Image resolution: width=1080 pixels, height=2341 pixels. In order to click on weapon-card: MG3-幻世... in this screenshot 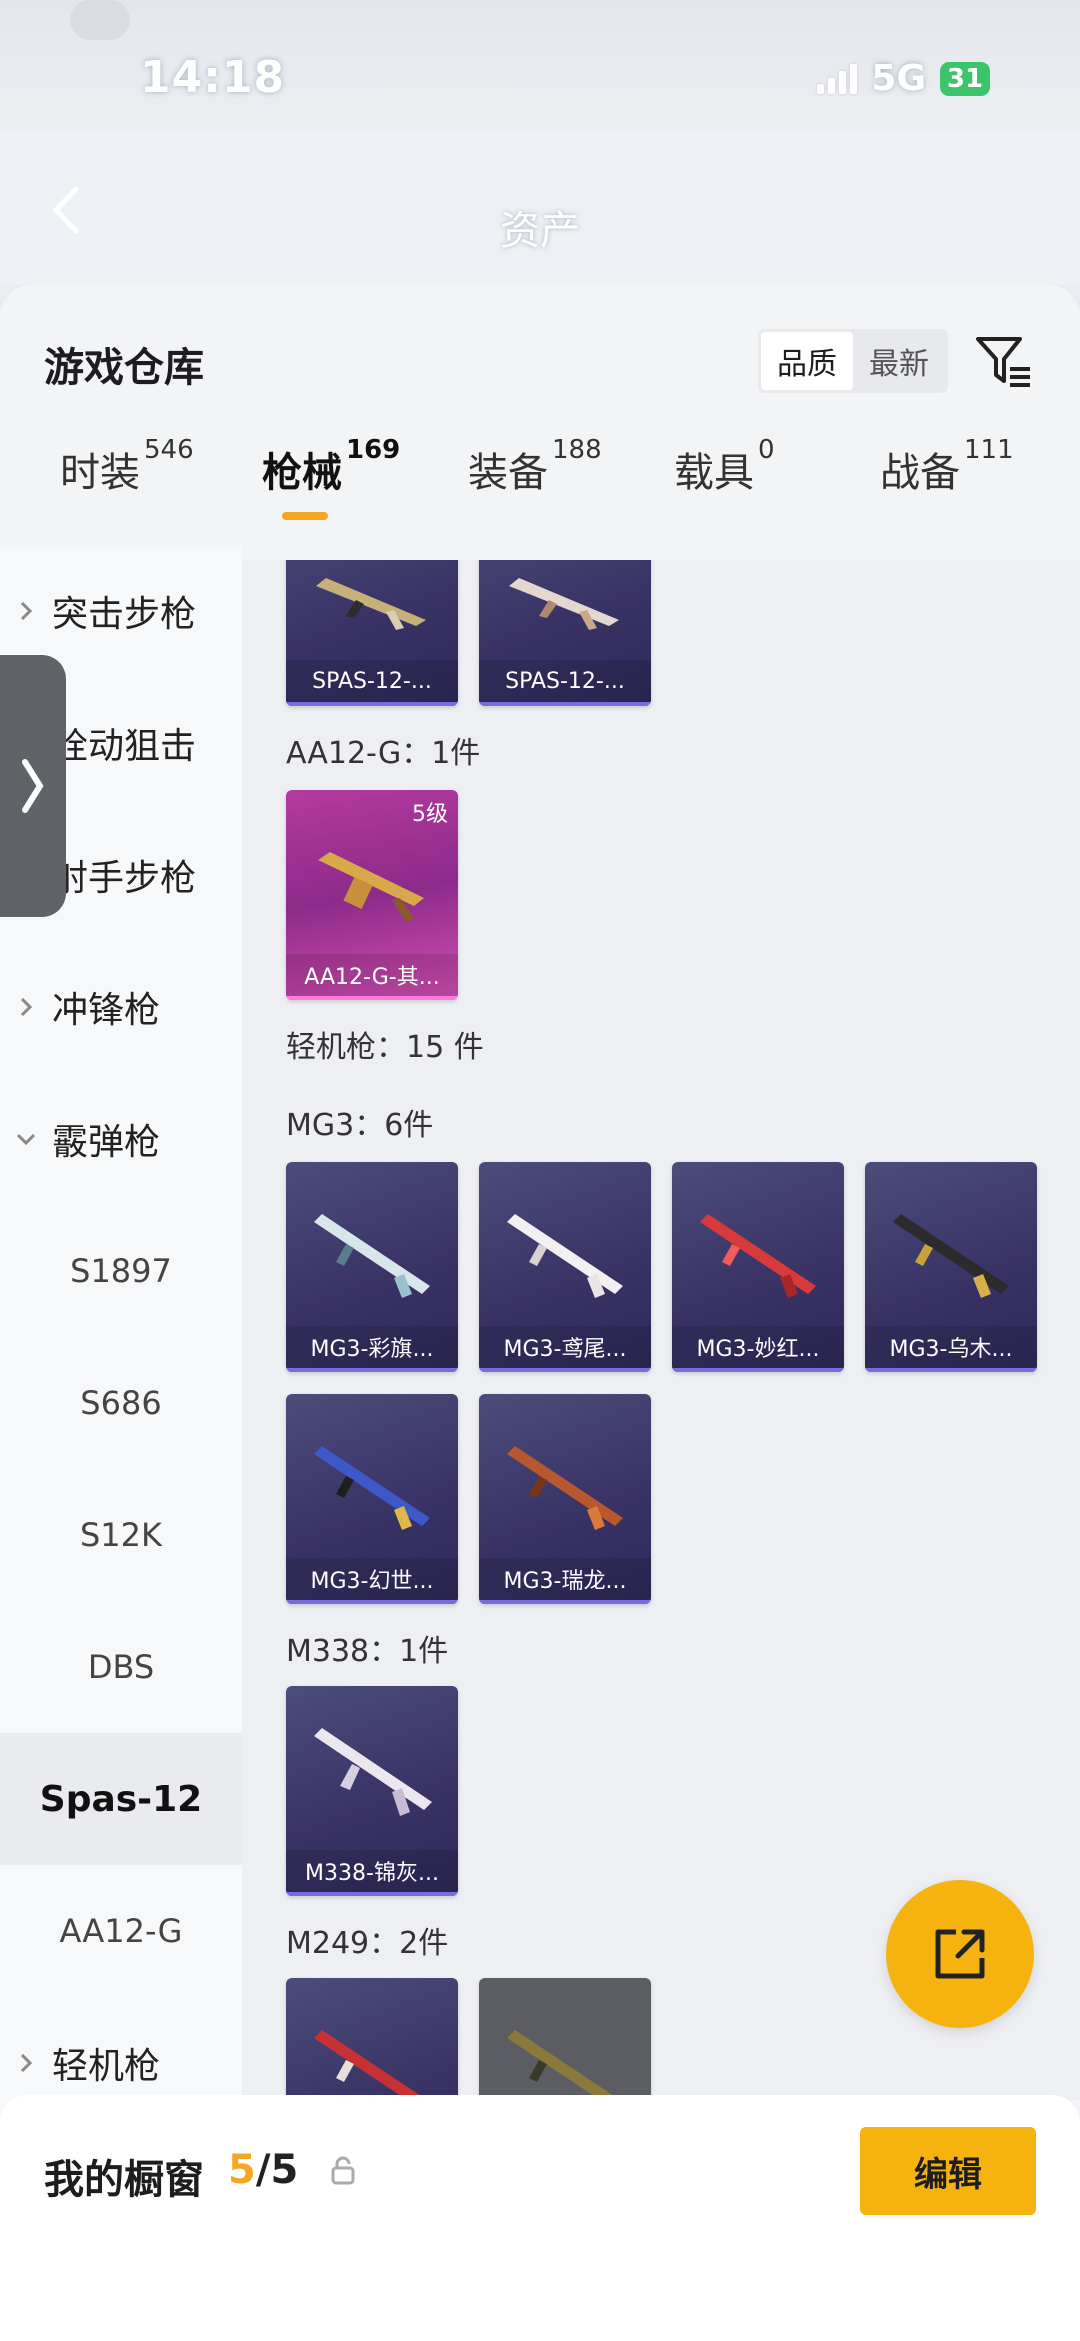, I will do `click(372, 1499)`.